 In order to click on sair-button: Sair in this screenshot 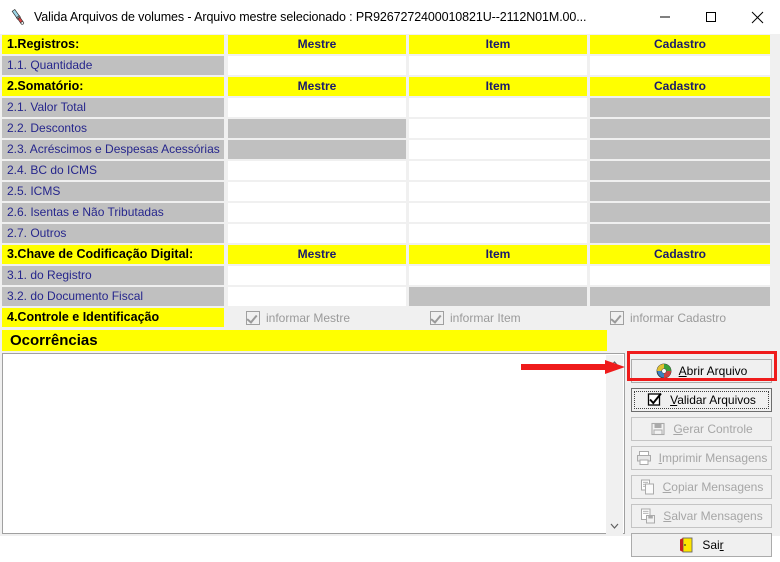, I will do `click(701, 545)`.